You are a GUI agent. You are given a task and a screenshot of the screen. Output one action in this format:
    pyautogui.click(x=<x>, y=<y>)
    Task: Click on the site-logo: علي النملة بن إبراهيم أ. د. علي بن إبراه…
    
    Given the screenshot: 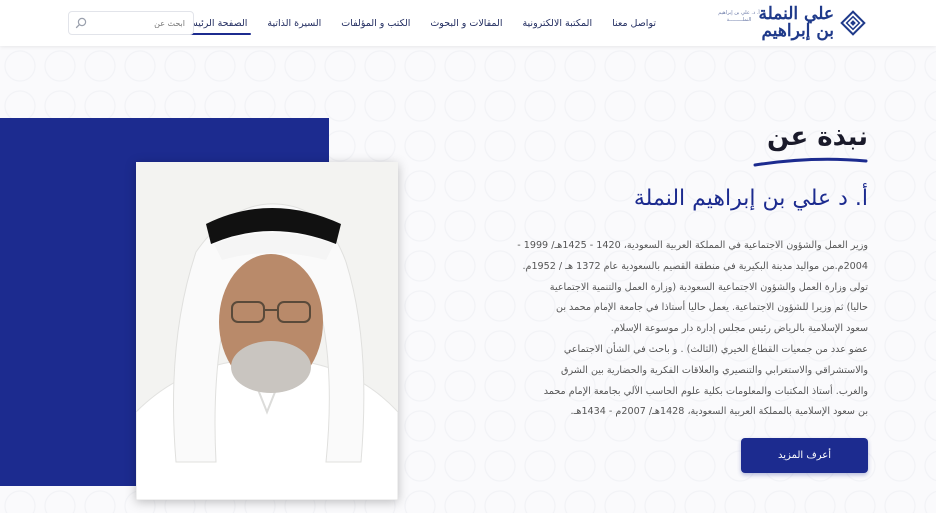 What is the action you would take?
    pyautogui.click(x=790, y=23)
    